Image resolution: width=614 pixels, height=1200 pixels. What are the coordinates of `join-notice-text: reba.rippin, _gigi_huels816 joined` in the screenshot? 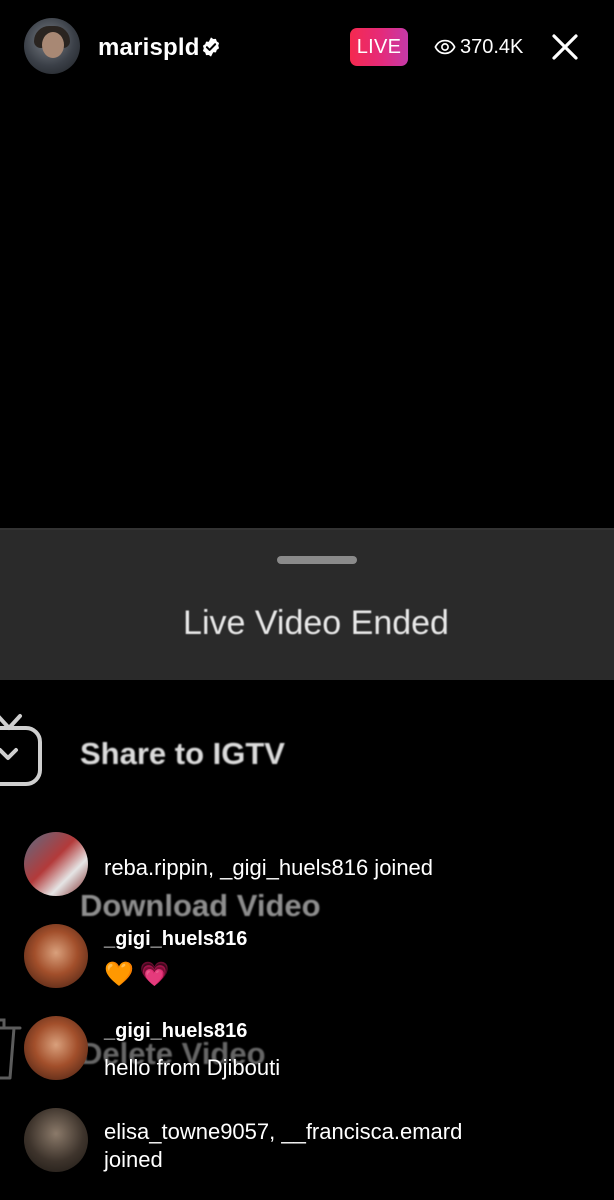 It's located at (269, 867).